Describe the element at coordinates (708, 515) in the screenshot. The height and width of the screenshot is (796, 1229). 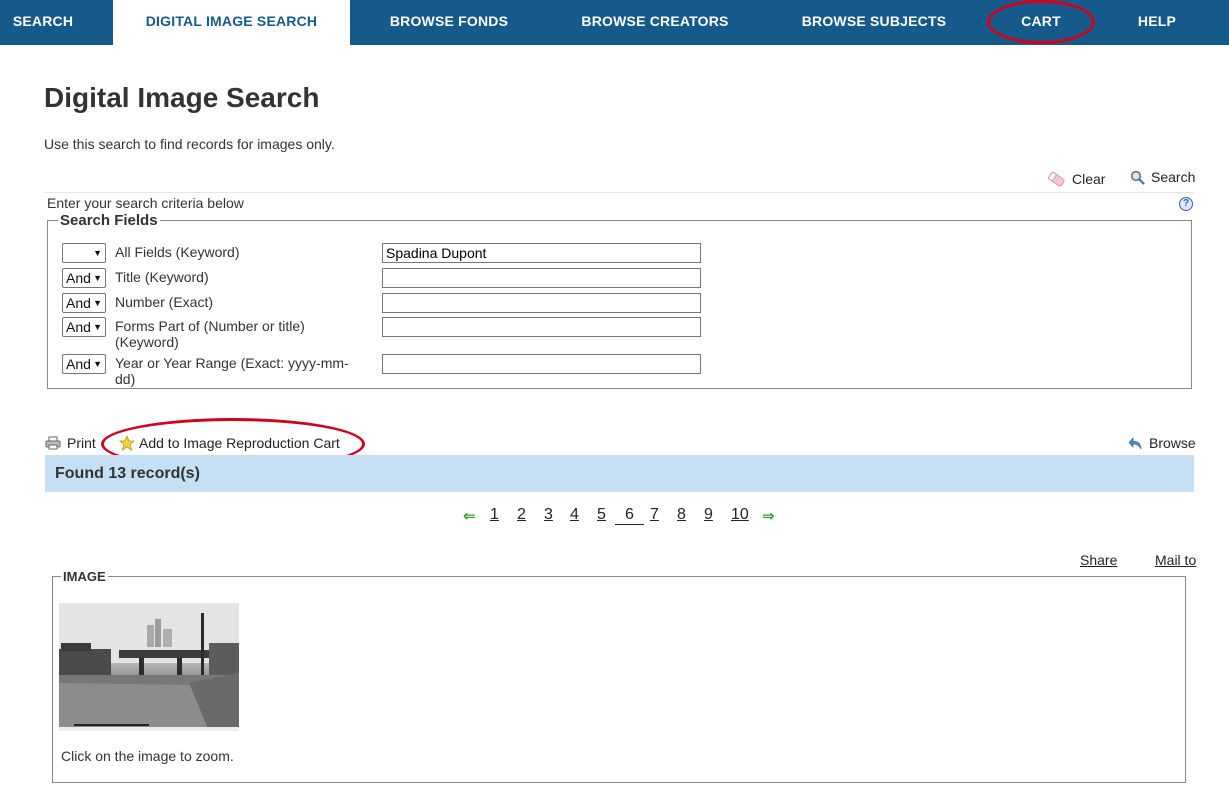
I see `page-link: 9` at that location.